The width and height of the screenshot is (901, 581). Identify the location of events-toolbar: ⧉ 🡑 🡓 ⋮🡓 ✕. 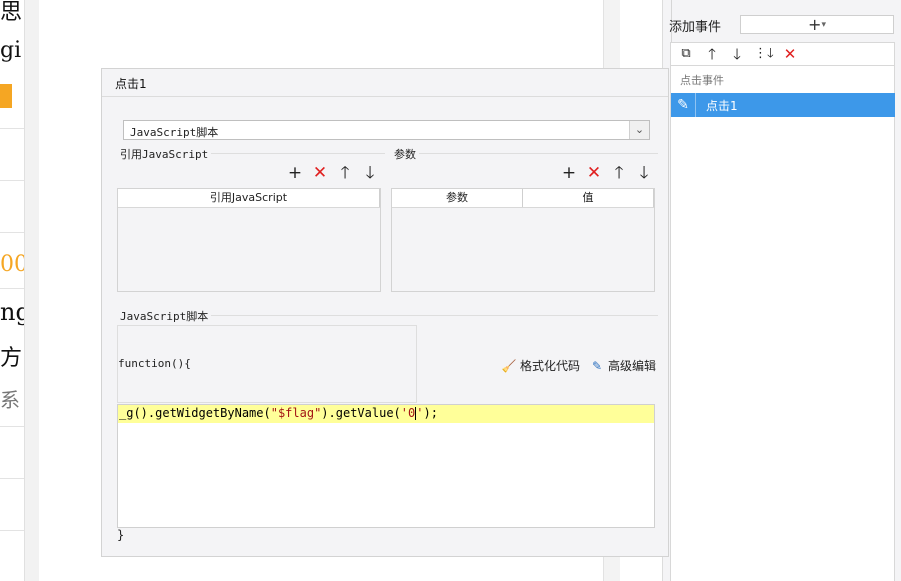
(782, 54).